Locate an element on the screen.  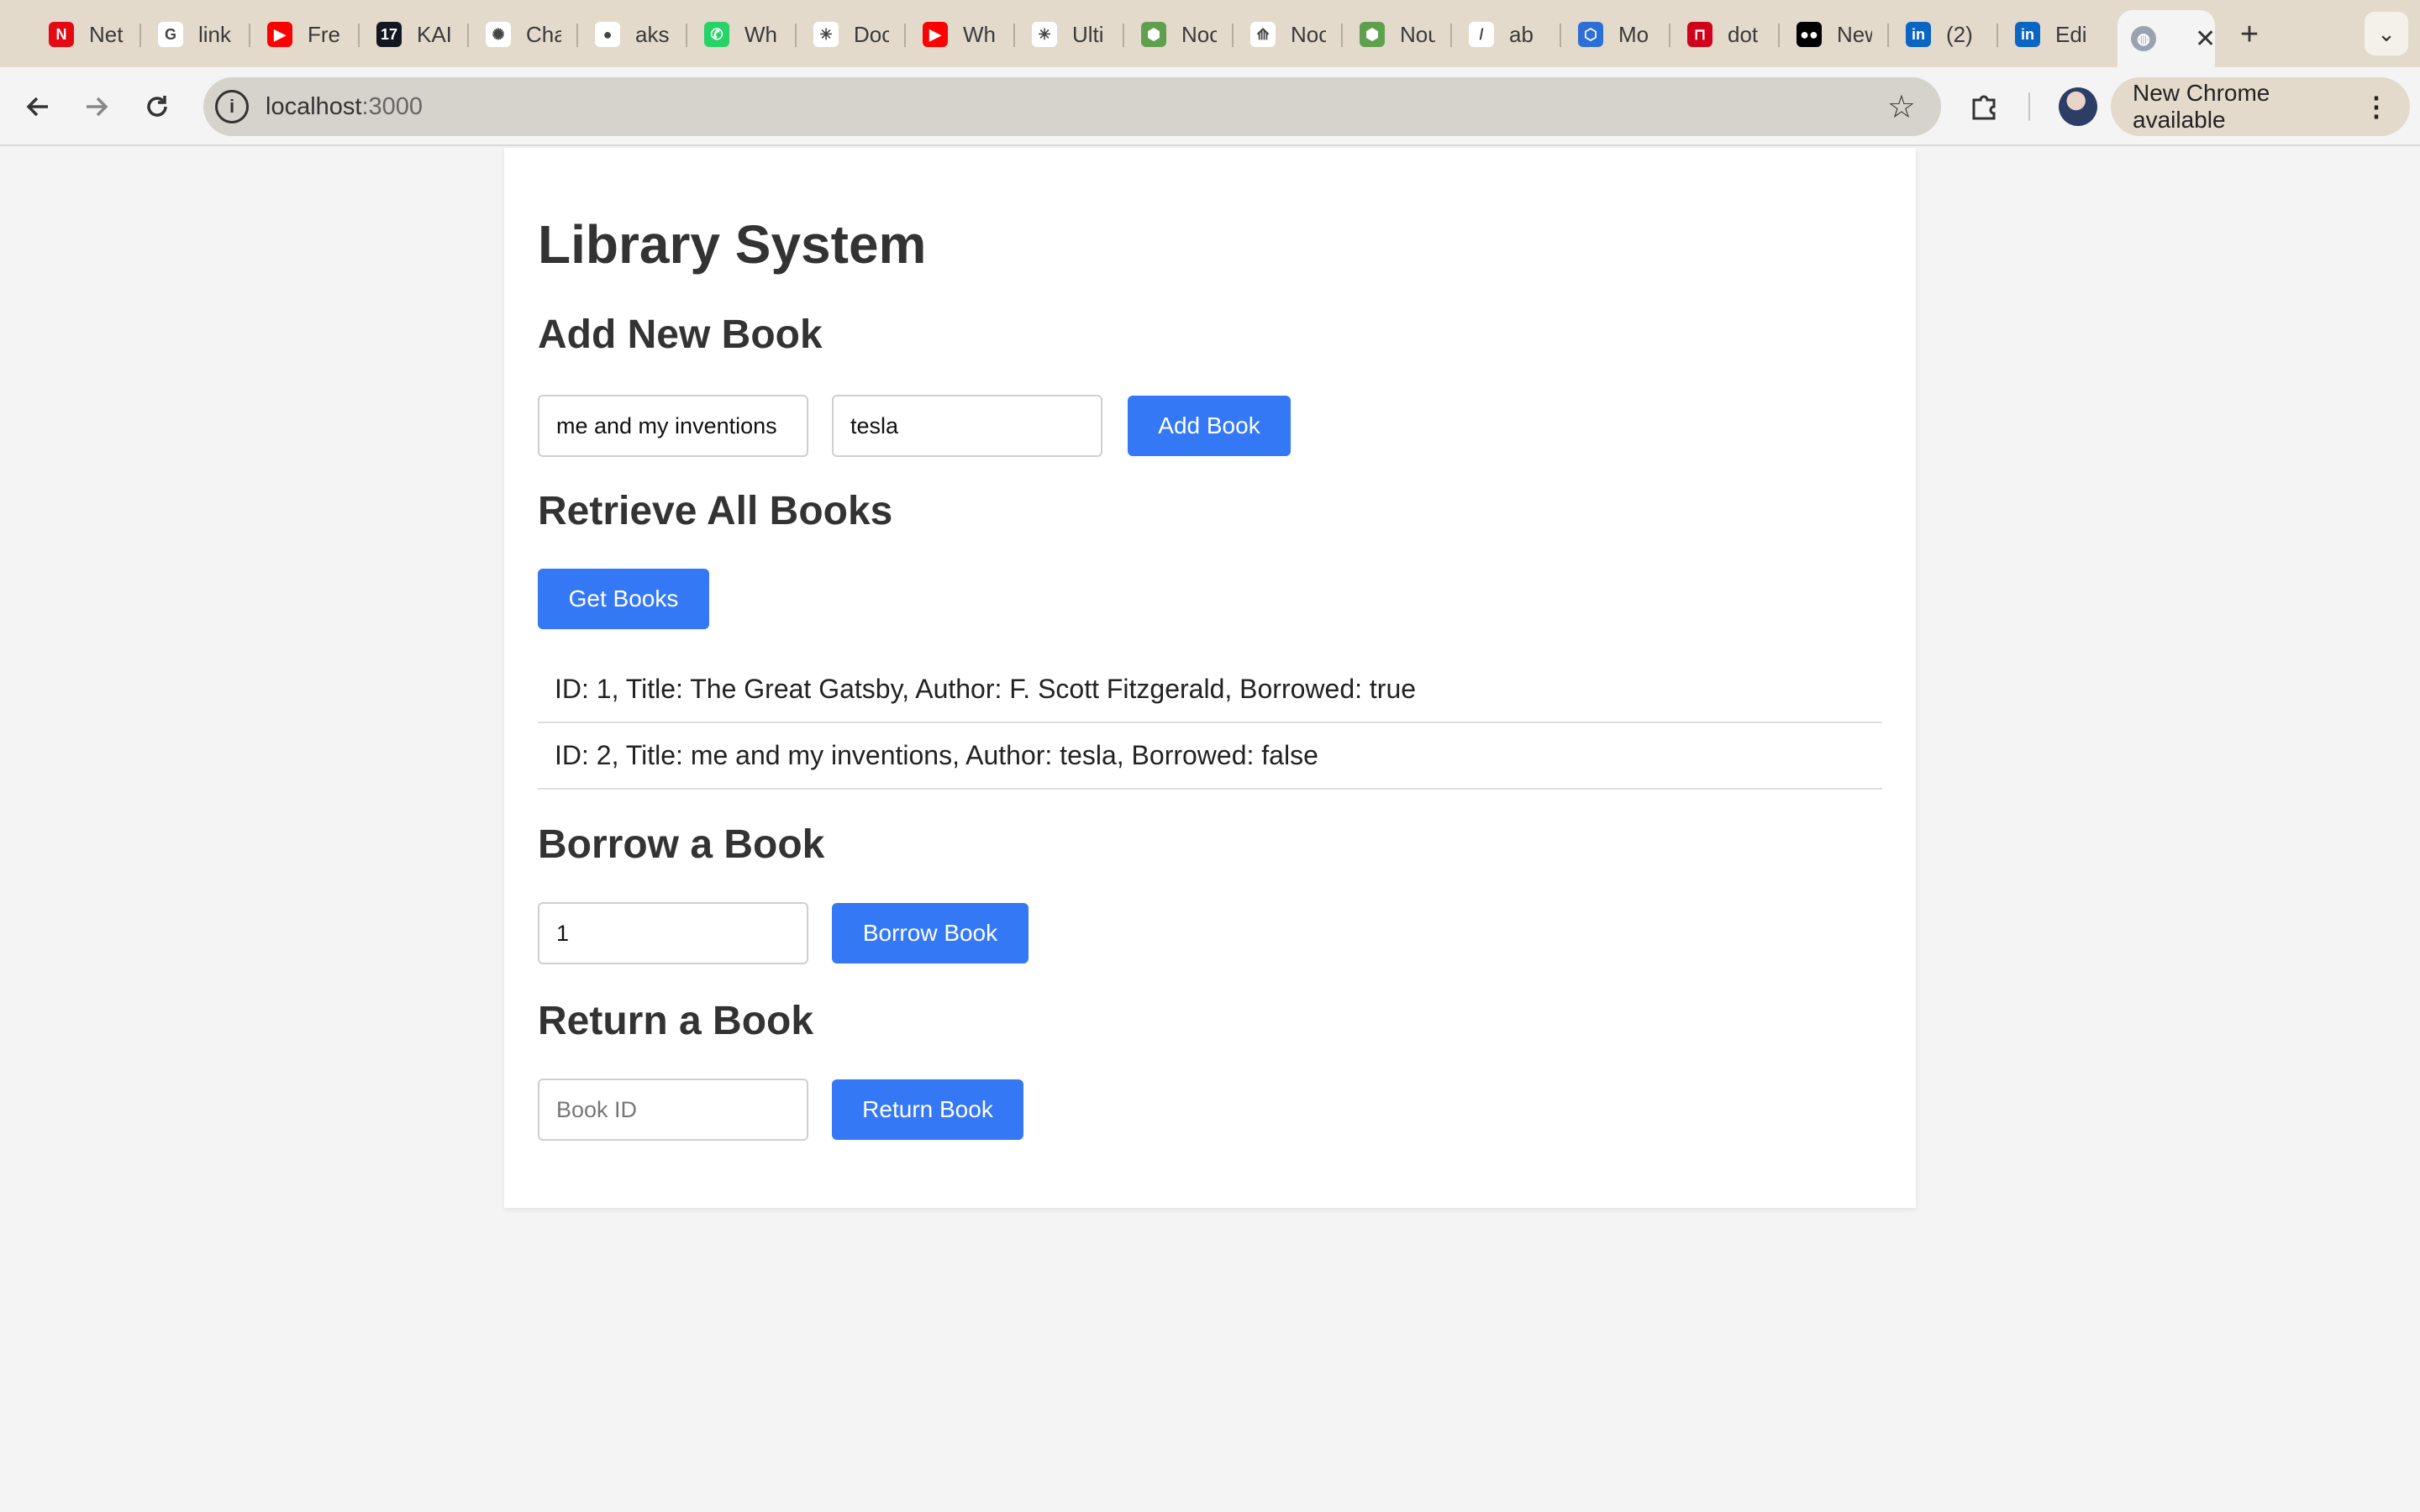
reload-icon is located at coordinates (157, 106).